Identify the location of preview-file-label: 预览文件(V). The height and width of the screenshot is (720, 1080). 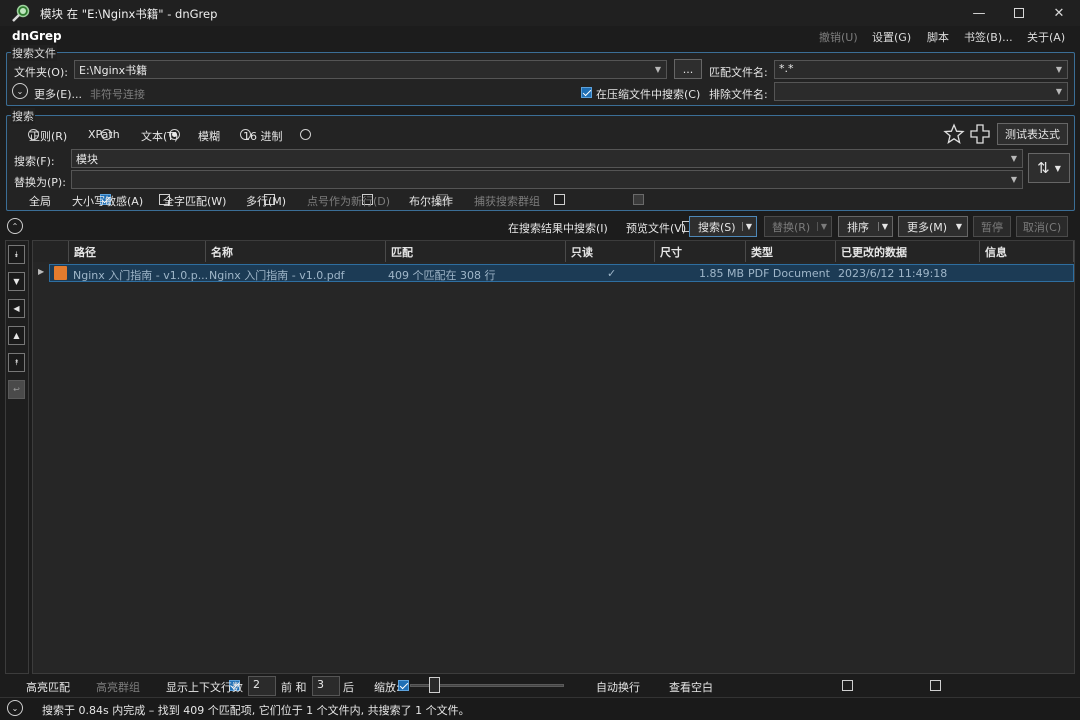
(656, 228).